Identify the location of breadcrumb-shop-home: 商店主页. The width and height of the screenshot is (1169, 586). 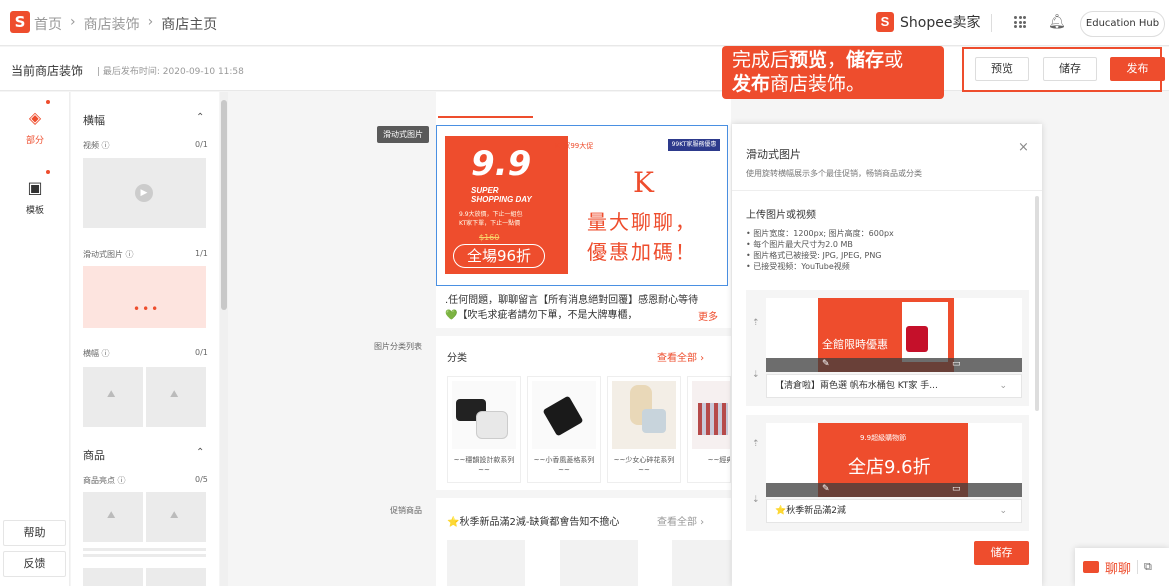
(189, 25).